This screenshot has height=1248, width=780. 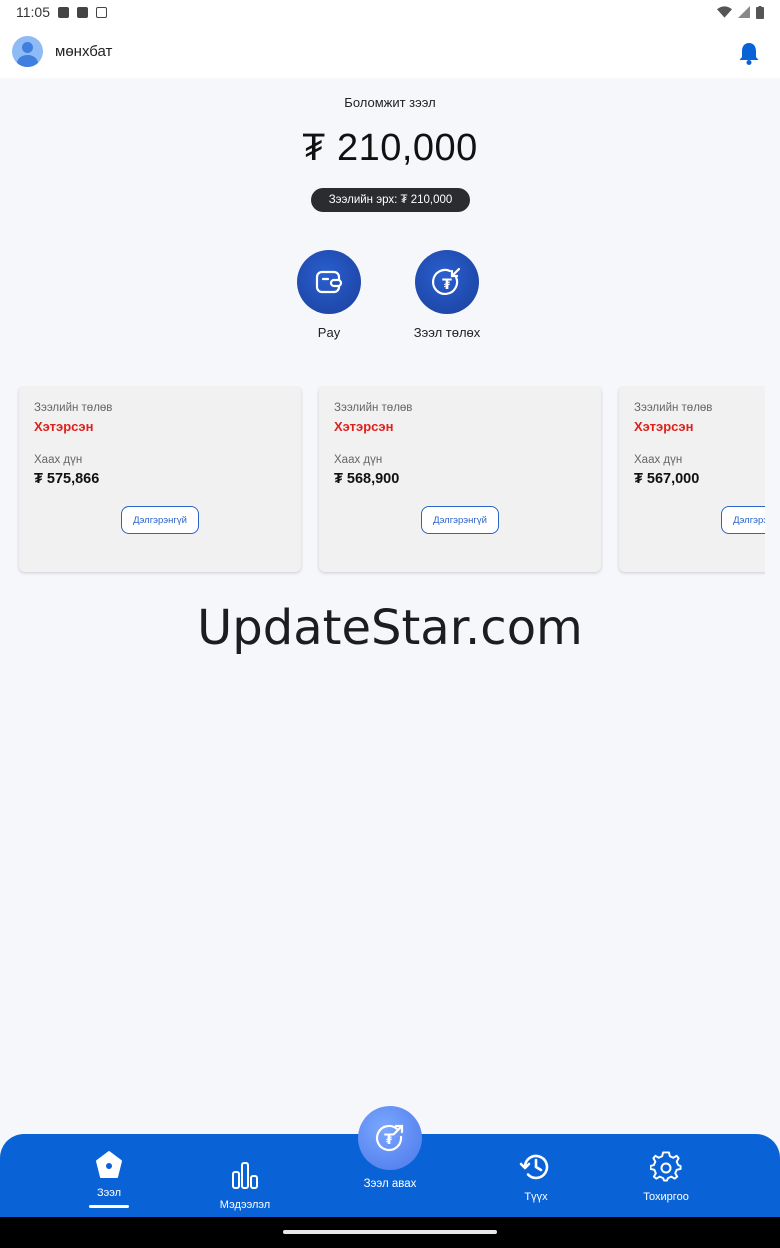 I want to click on wallet-icon, so click(x=329, y=282).